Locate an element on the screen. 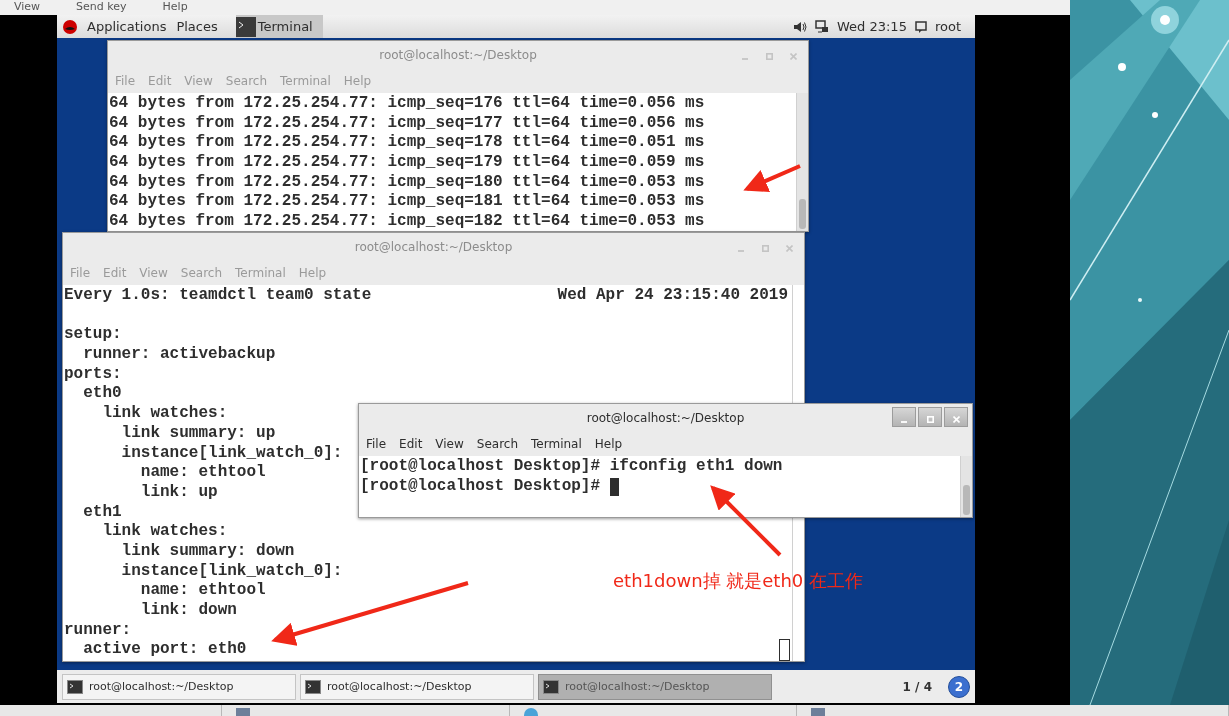 The height and width of the screenshot is (716, 1229). output-line: runner: is located at coordinates (98, 630).